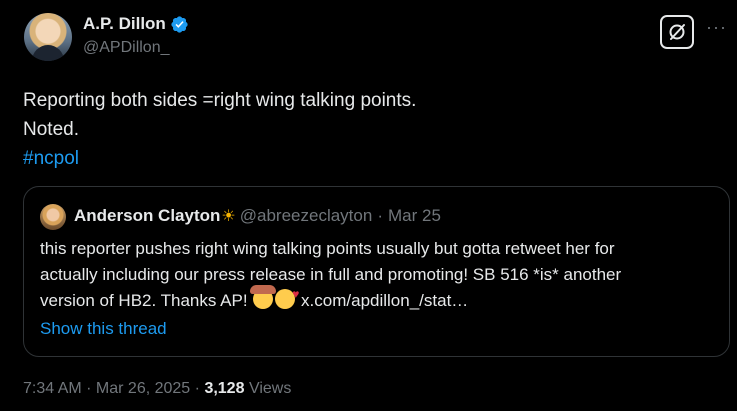  I want to click on views-label: Views, so click(270, 388).